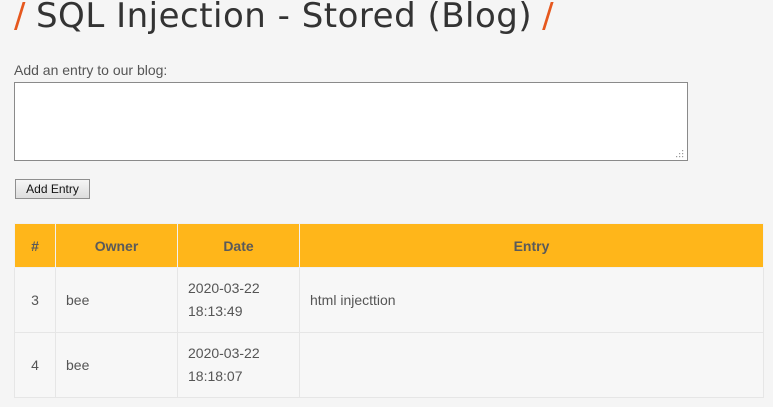 Image resolution: width=773 pixels, height=407 pixels. What do you see at coordinates (238, 300) in the screenshot?
I see `row-date: 2020-03-22 18:13:49` at bounding box center [238, 300].